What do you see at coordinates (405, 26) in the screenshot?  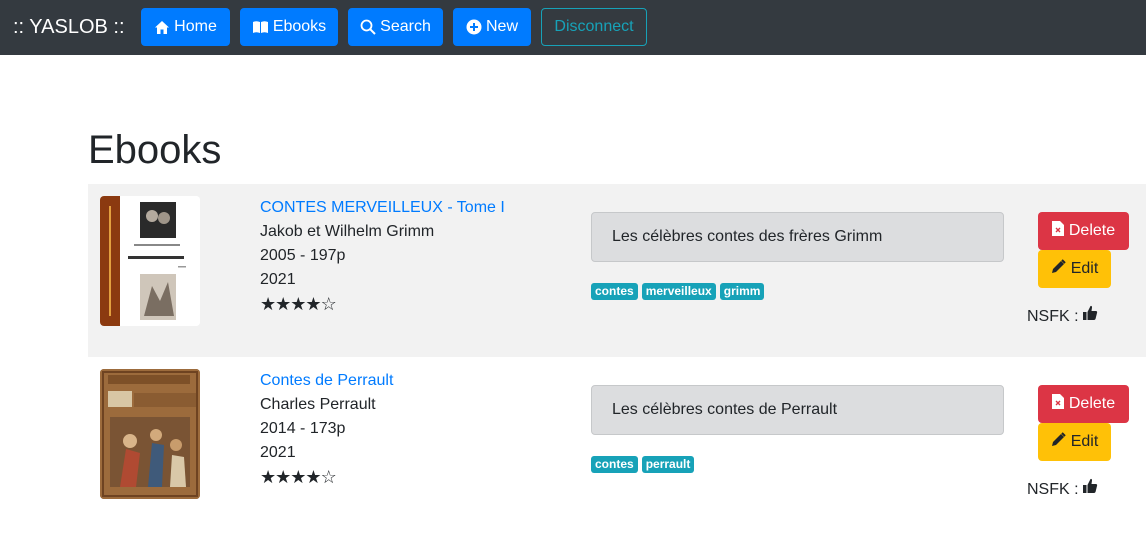 I see `search-label: Search` at bounding box center [405, 26].